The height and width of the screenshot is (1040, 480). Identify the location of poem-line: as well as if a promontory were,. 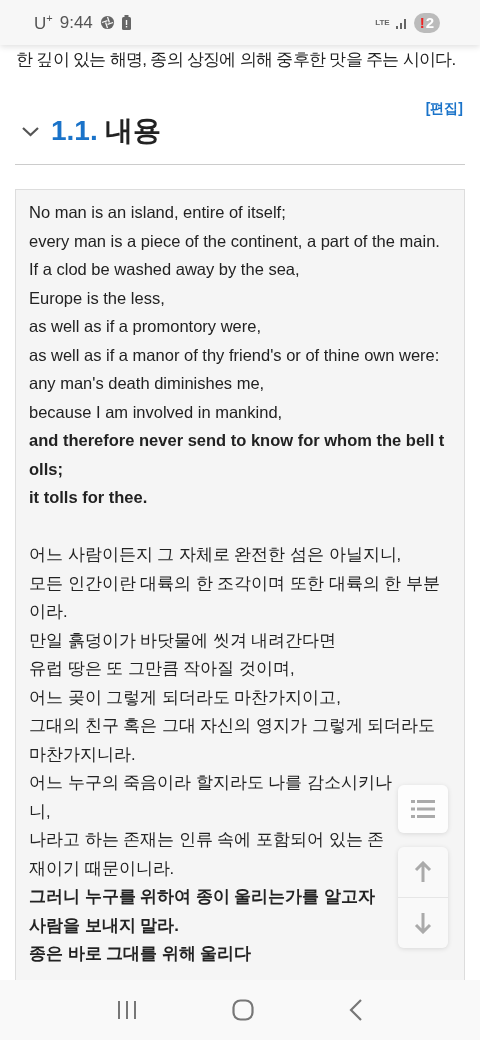
(145, 326).